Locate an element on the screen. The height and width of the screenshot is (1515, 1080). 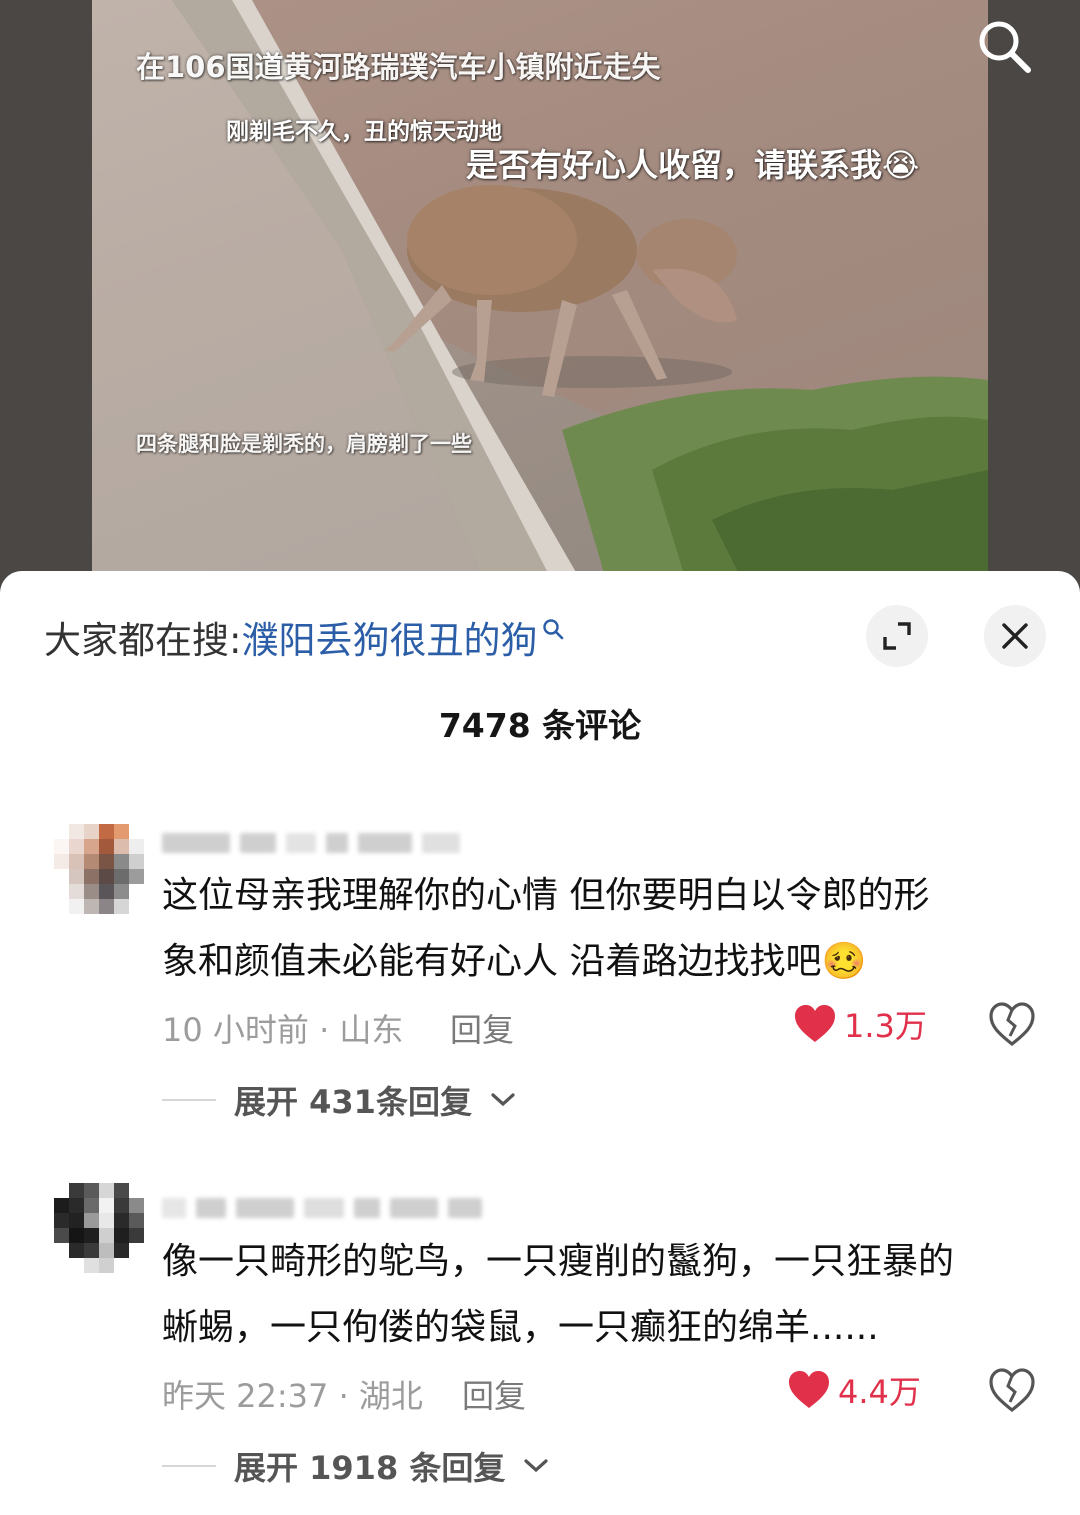
close-button is located at coordinates (1015, 636).